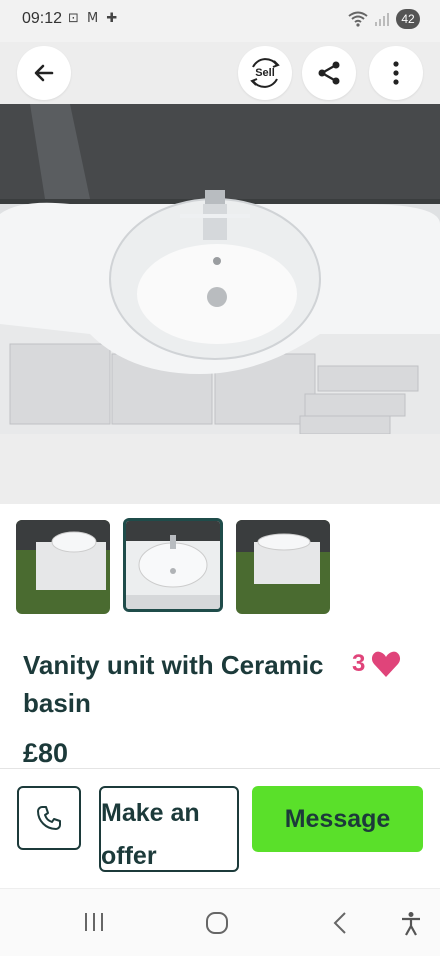 The height and width of the screenshot is (956, 440). I want to click on battery-indicator: 42, so click(408, 19).